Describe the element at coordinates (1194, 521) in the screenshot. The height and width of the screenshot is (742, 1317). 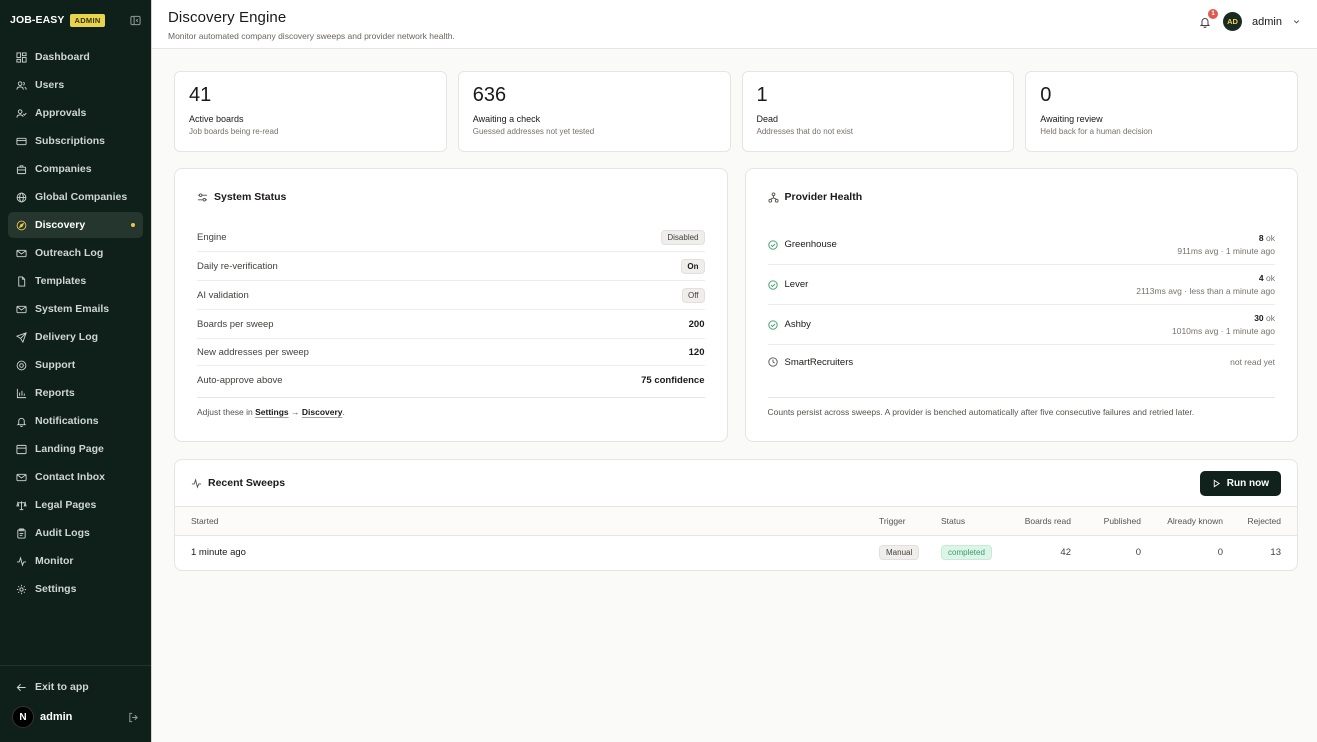
I see `column-header-already-known: Already known` at that location.